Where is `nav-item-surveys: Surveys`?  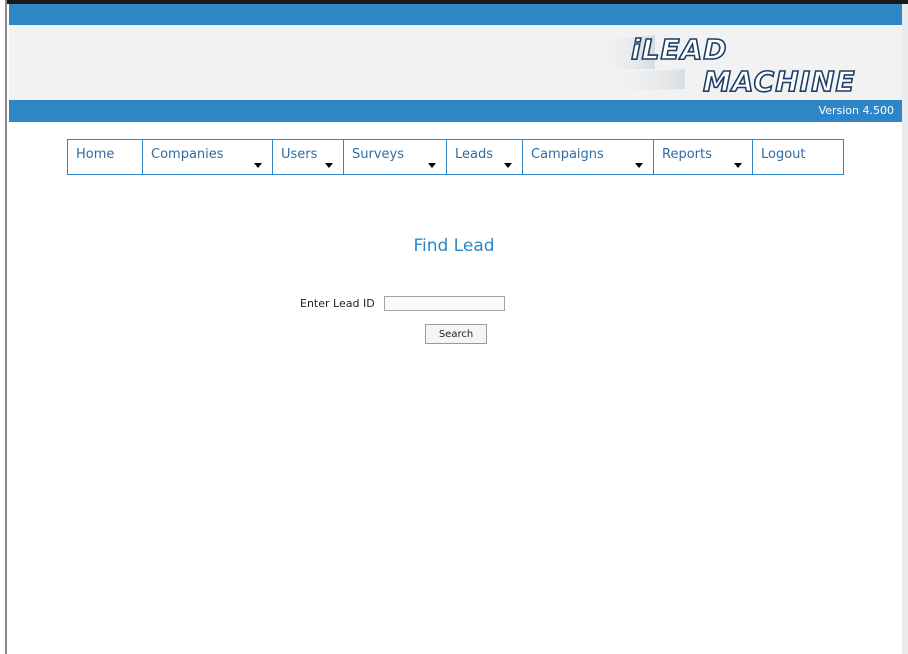
nav-item-surveys: Surveys is located at coordinates (395, 157).